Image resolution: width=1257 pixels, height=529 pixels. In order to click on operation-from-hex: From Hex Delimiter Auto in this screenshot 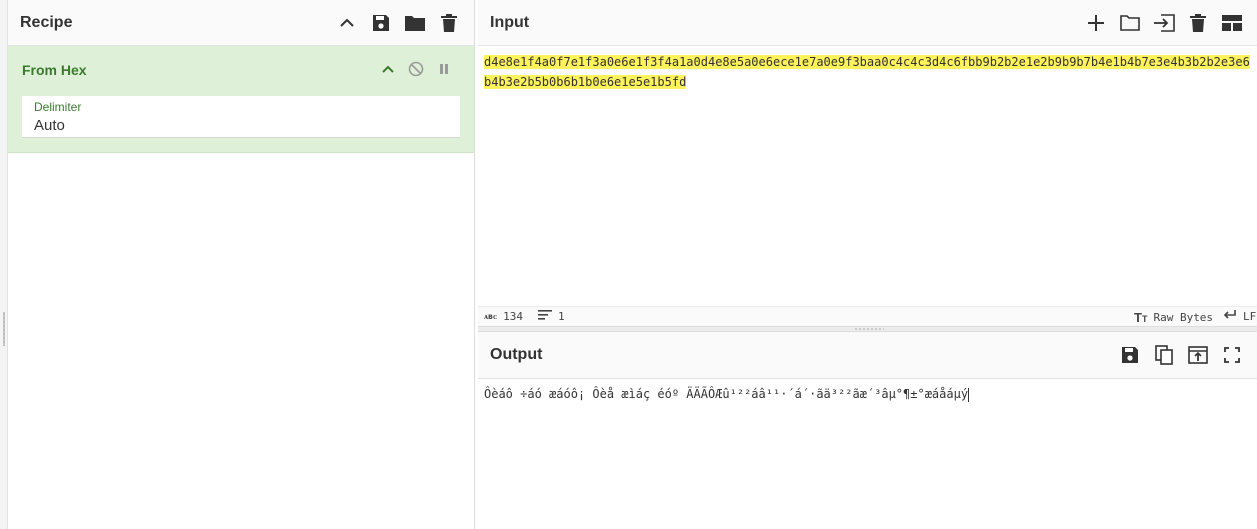, I will do `click(241, 99)`.